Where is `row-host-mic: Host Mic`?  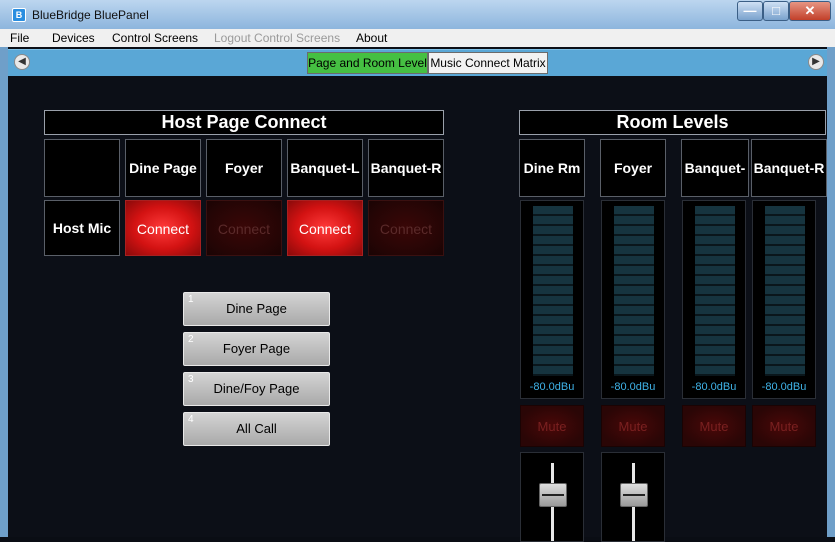
row-host-mic: Host Mic is located at coordinates (82, 228).